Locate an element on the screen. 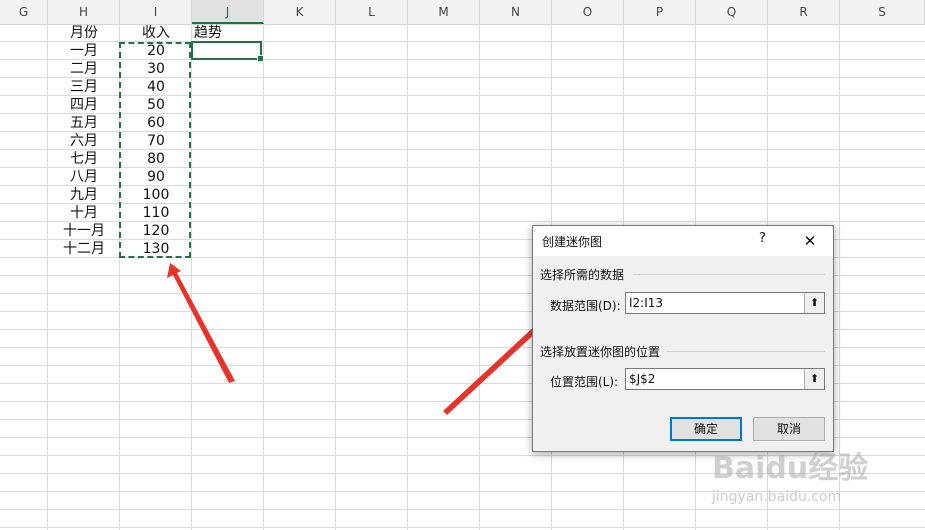 This screenshot has width=925, height=530. location-range-input: $J$2 ⬆ is located at coordinates (725, 379).